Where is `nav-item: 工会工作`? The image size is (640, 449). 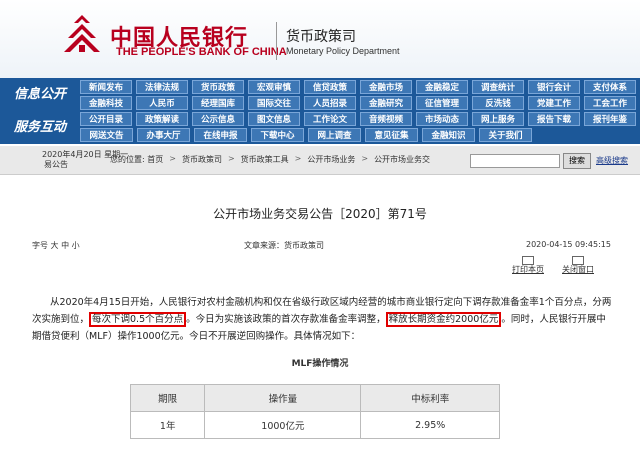
nav-item: 工会工作 is located at coordinates (610, 103).